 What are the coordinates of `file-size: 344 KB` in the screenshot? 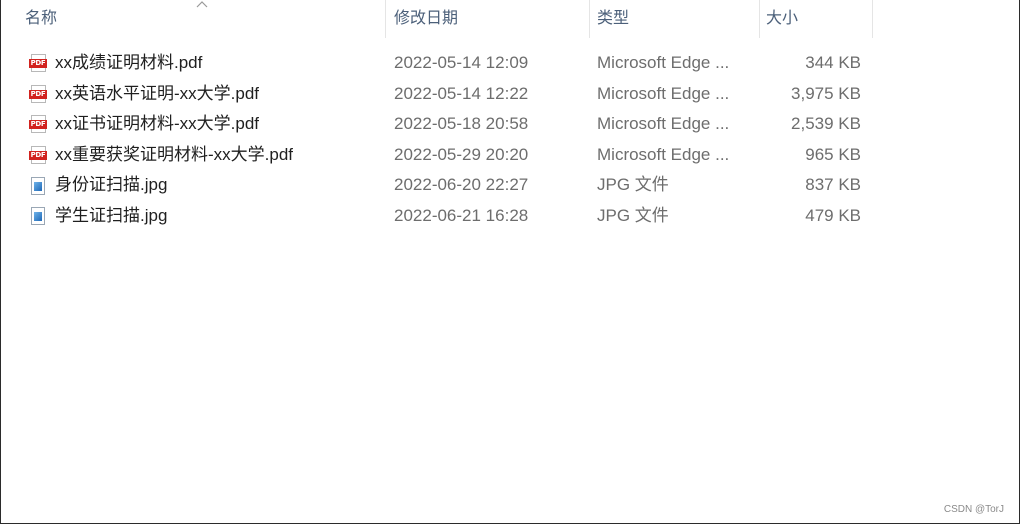 It's located at (833, 62).